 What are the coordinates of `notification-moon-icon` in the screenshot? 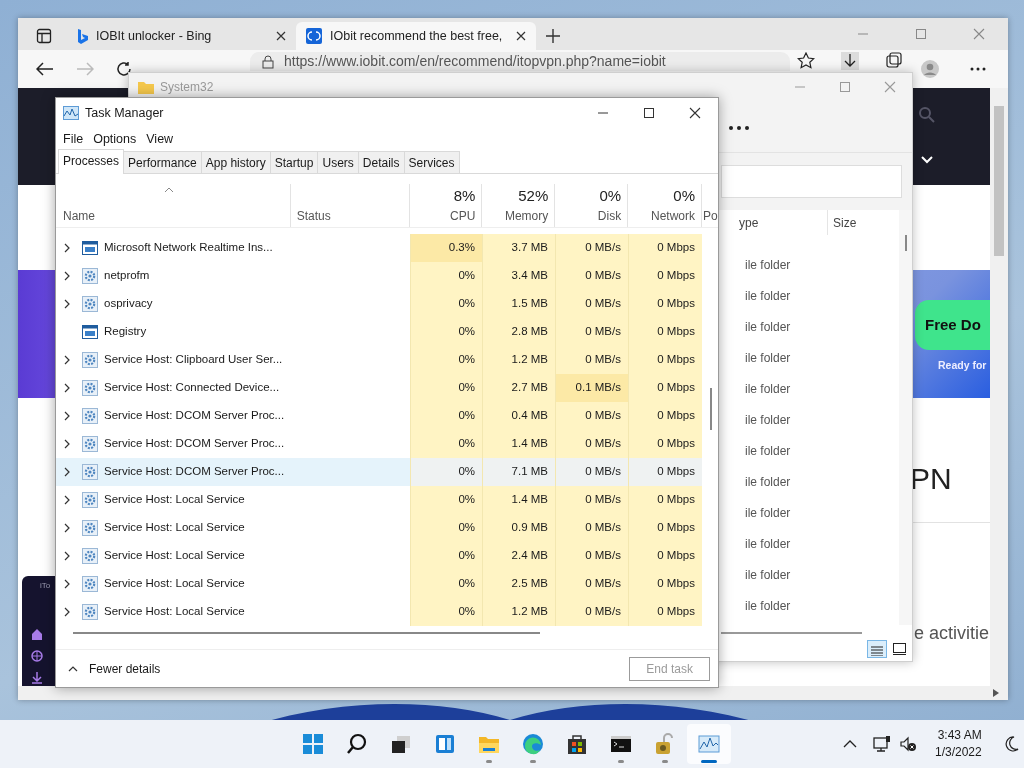 It's located at (1011, 744).